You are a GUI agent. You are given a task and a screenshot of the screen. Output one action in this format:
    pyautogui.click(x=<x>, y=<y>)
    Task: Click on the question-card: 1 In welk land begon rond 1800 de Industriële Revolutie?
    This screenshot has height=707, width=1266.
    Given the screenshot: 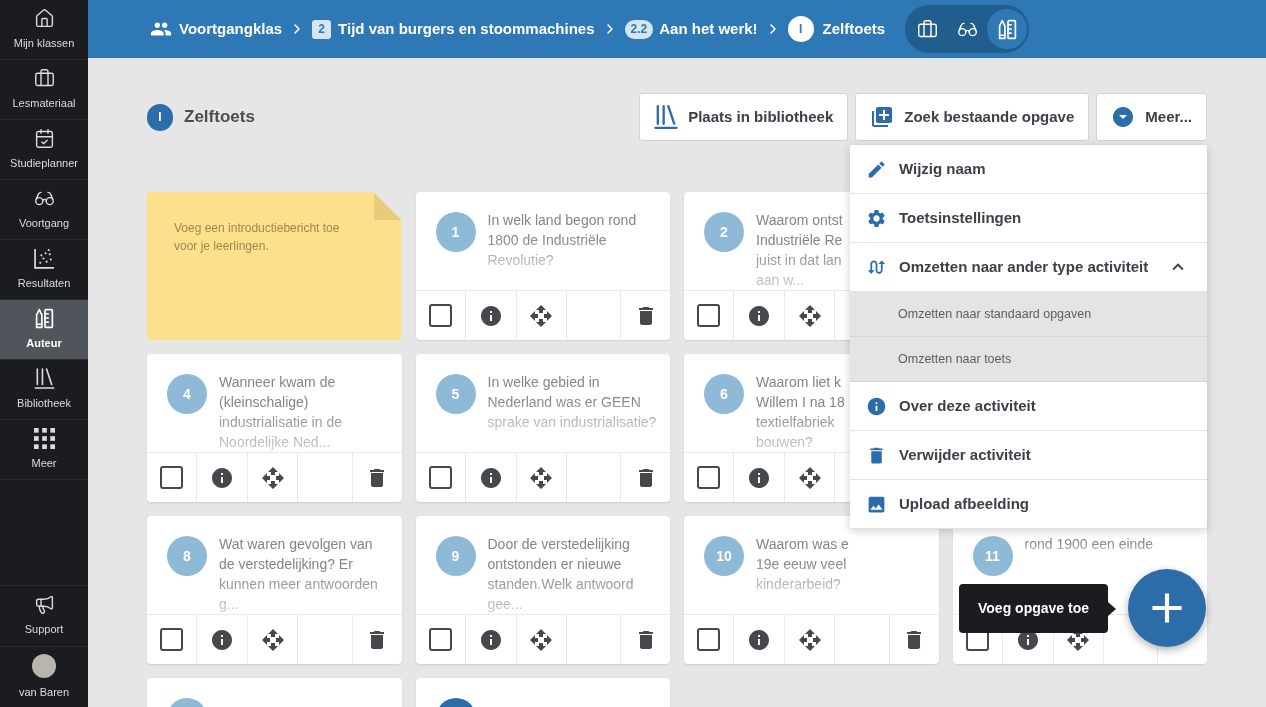 What is the action you would take?
    pyautogui.click(x=542, y=266)
    